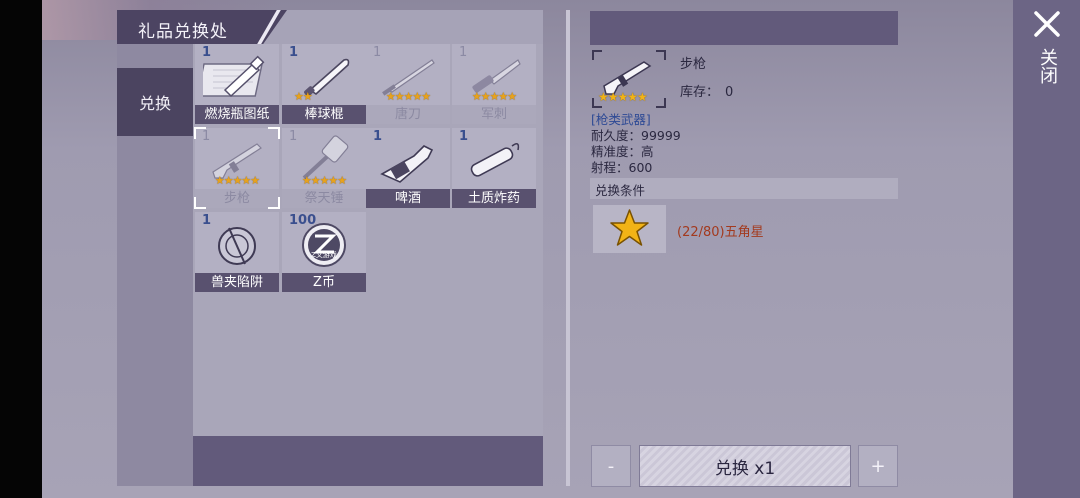  What do you see at coordinates (611, 466) in the screenshot?
I see `decrease-button: -` at bounding box center [611, 466].